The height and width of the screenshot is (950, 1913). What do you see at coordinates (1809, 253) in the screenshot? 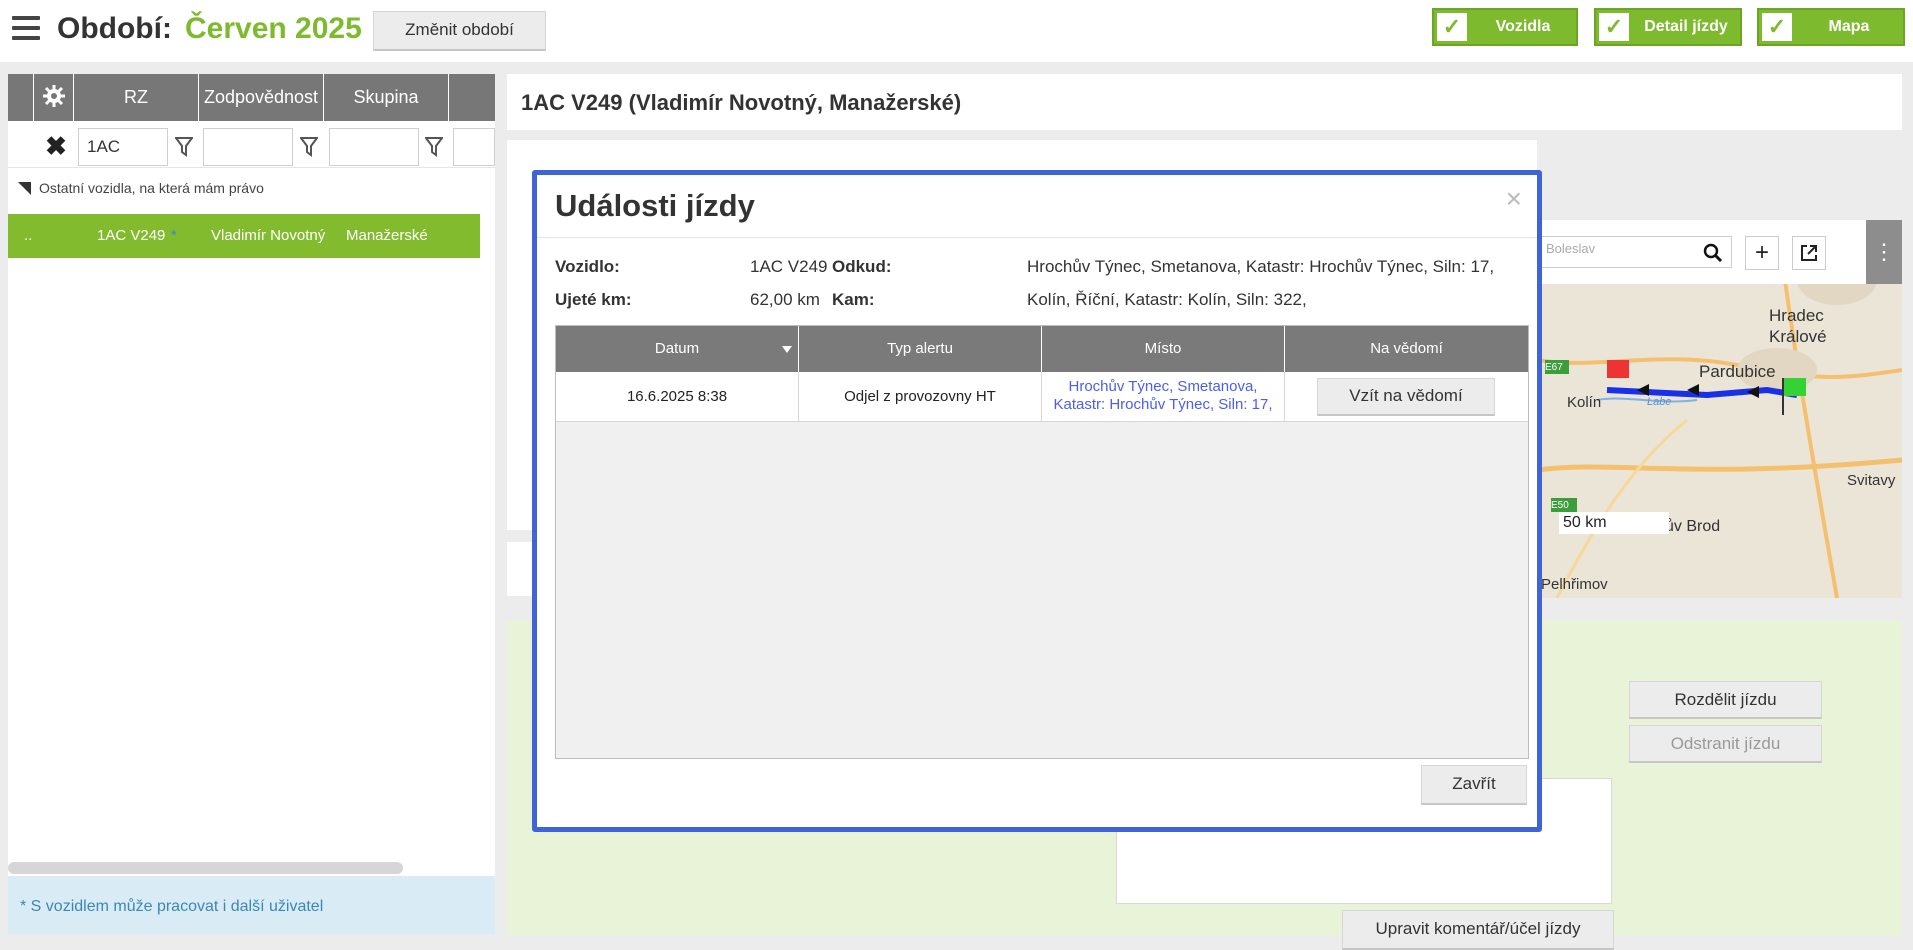
I see `map-open-external-icon` at bounding box center [1809, 253].